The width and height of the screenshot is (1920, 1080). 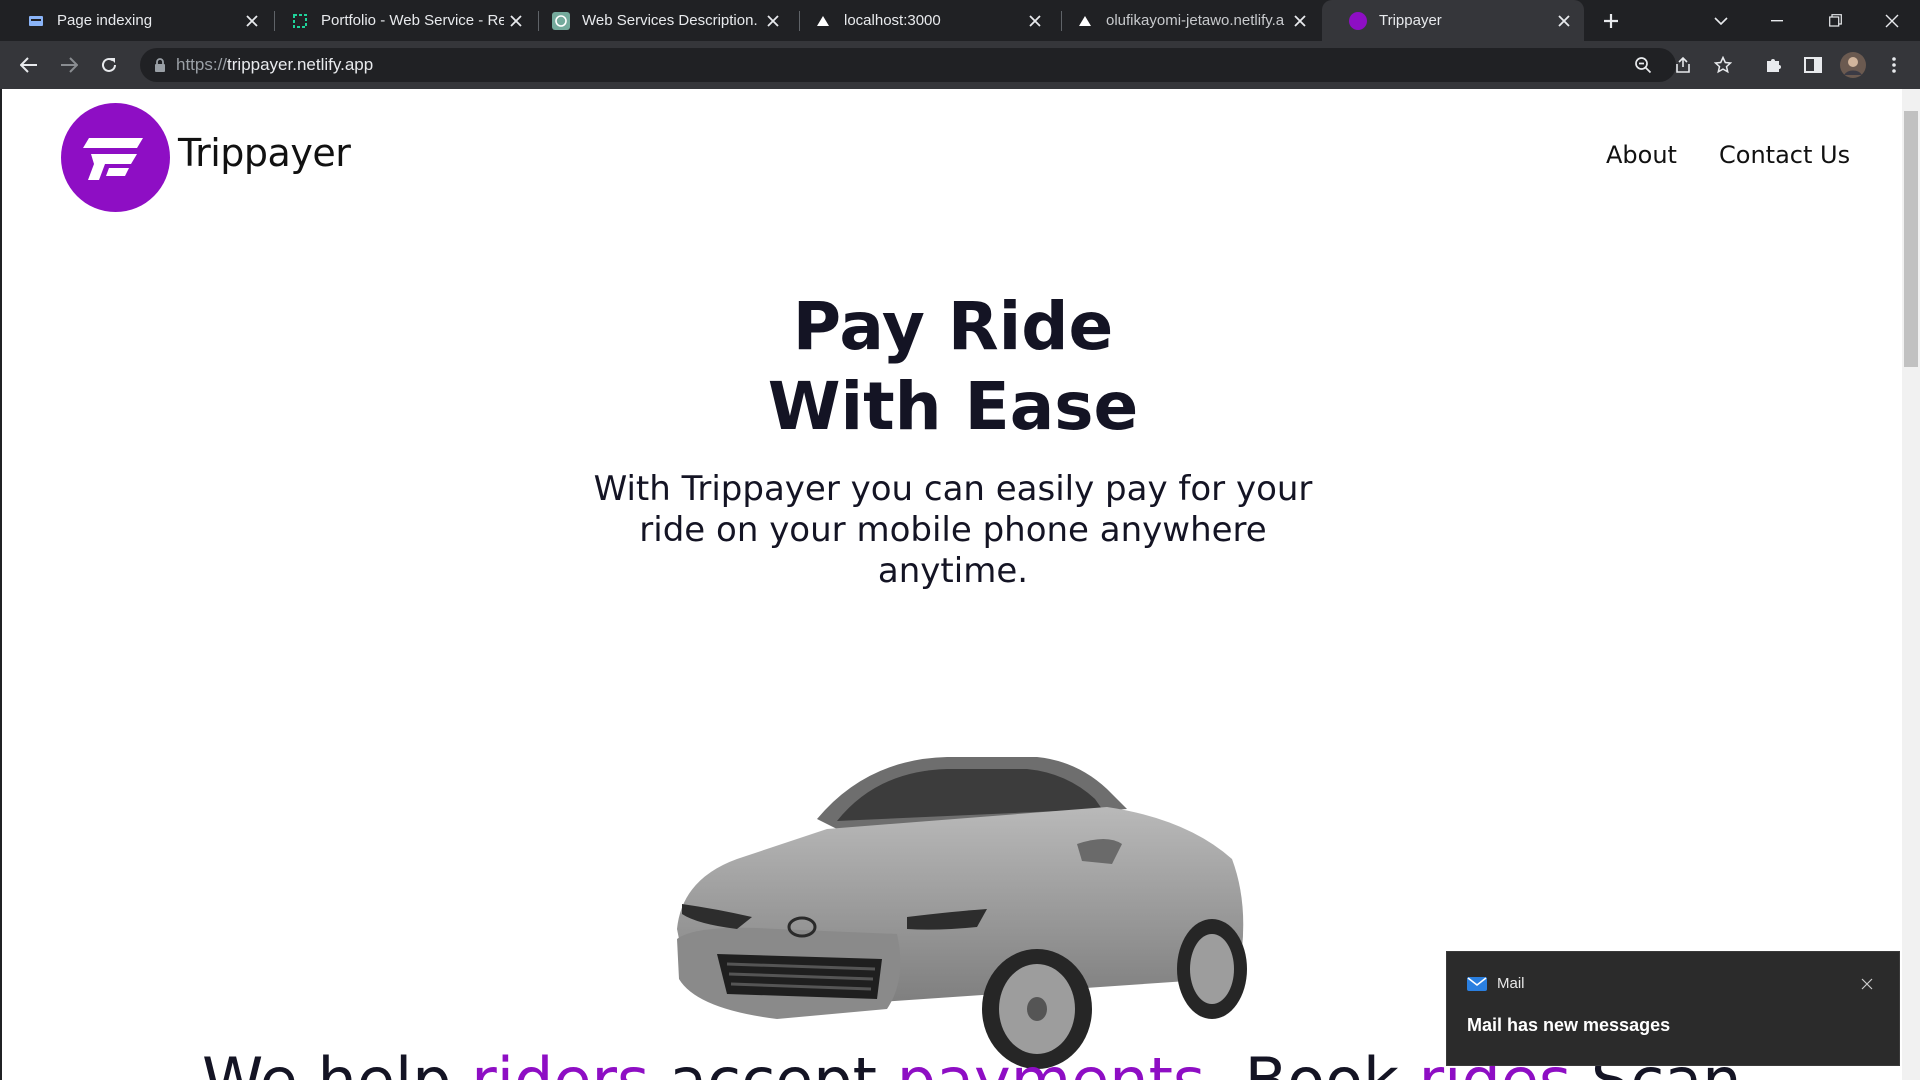 I want to click on tab-page-indexing: Page indexing, so click(x=136, y=20).